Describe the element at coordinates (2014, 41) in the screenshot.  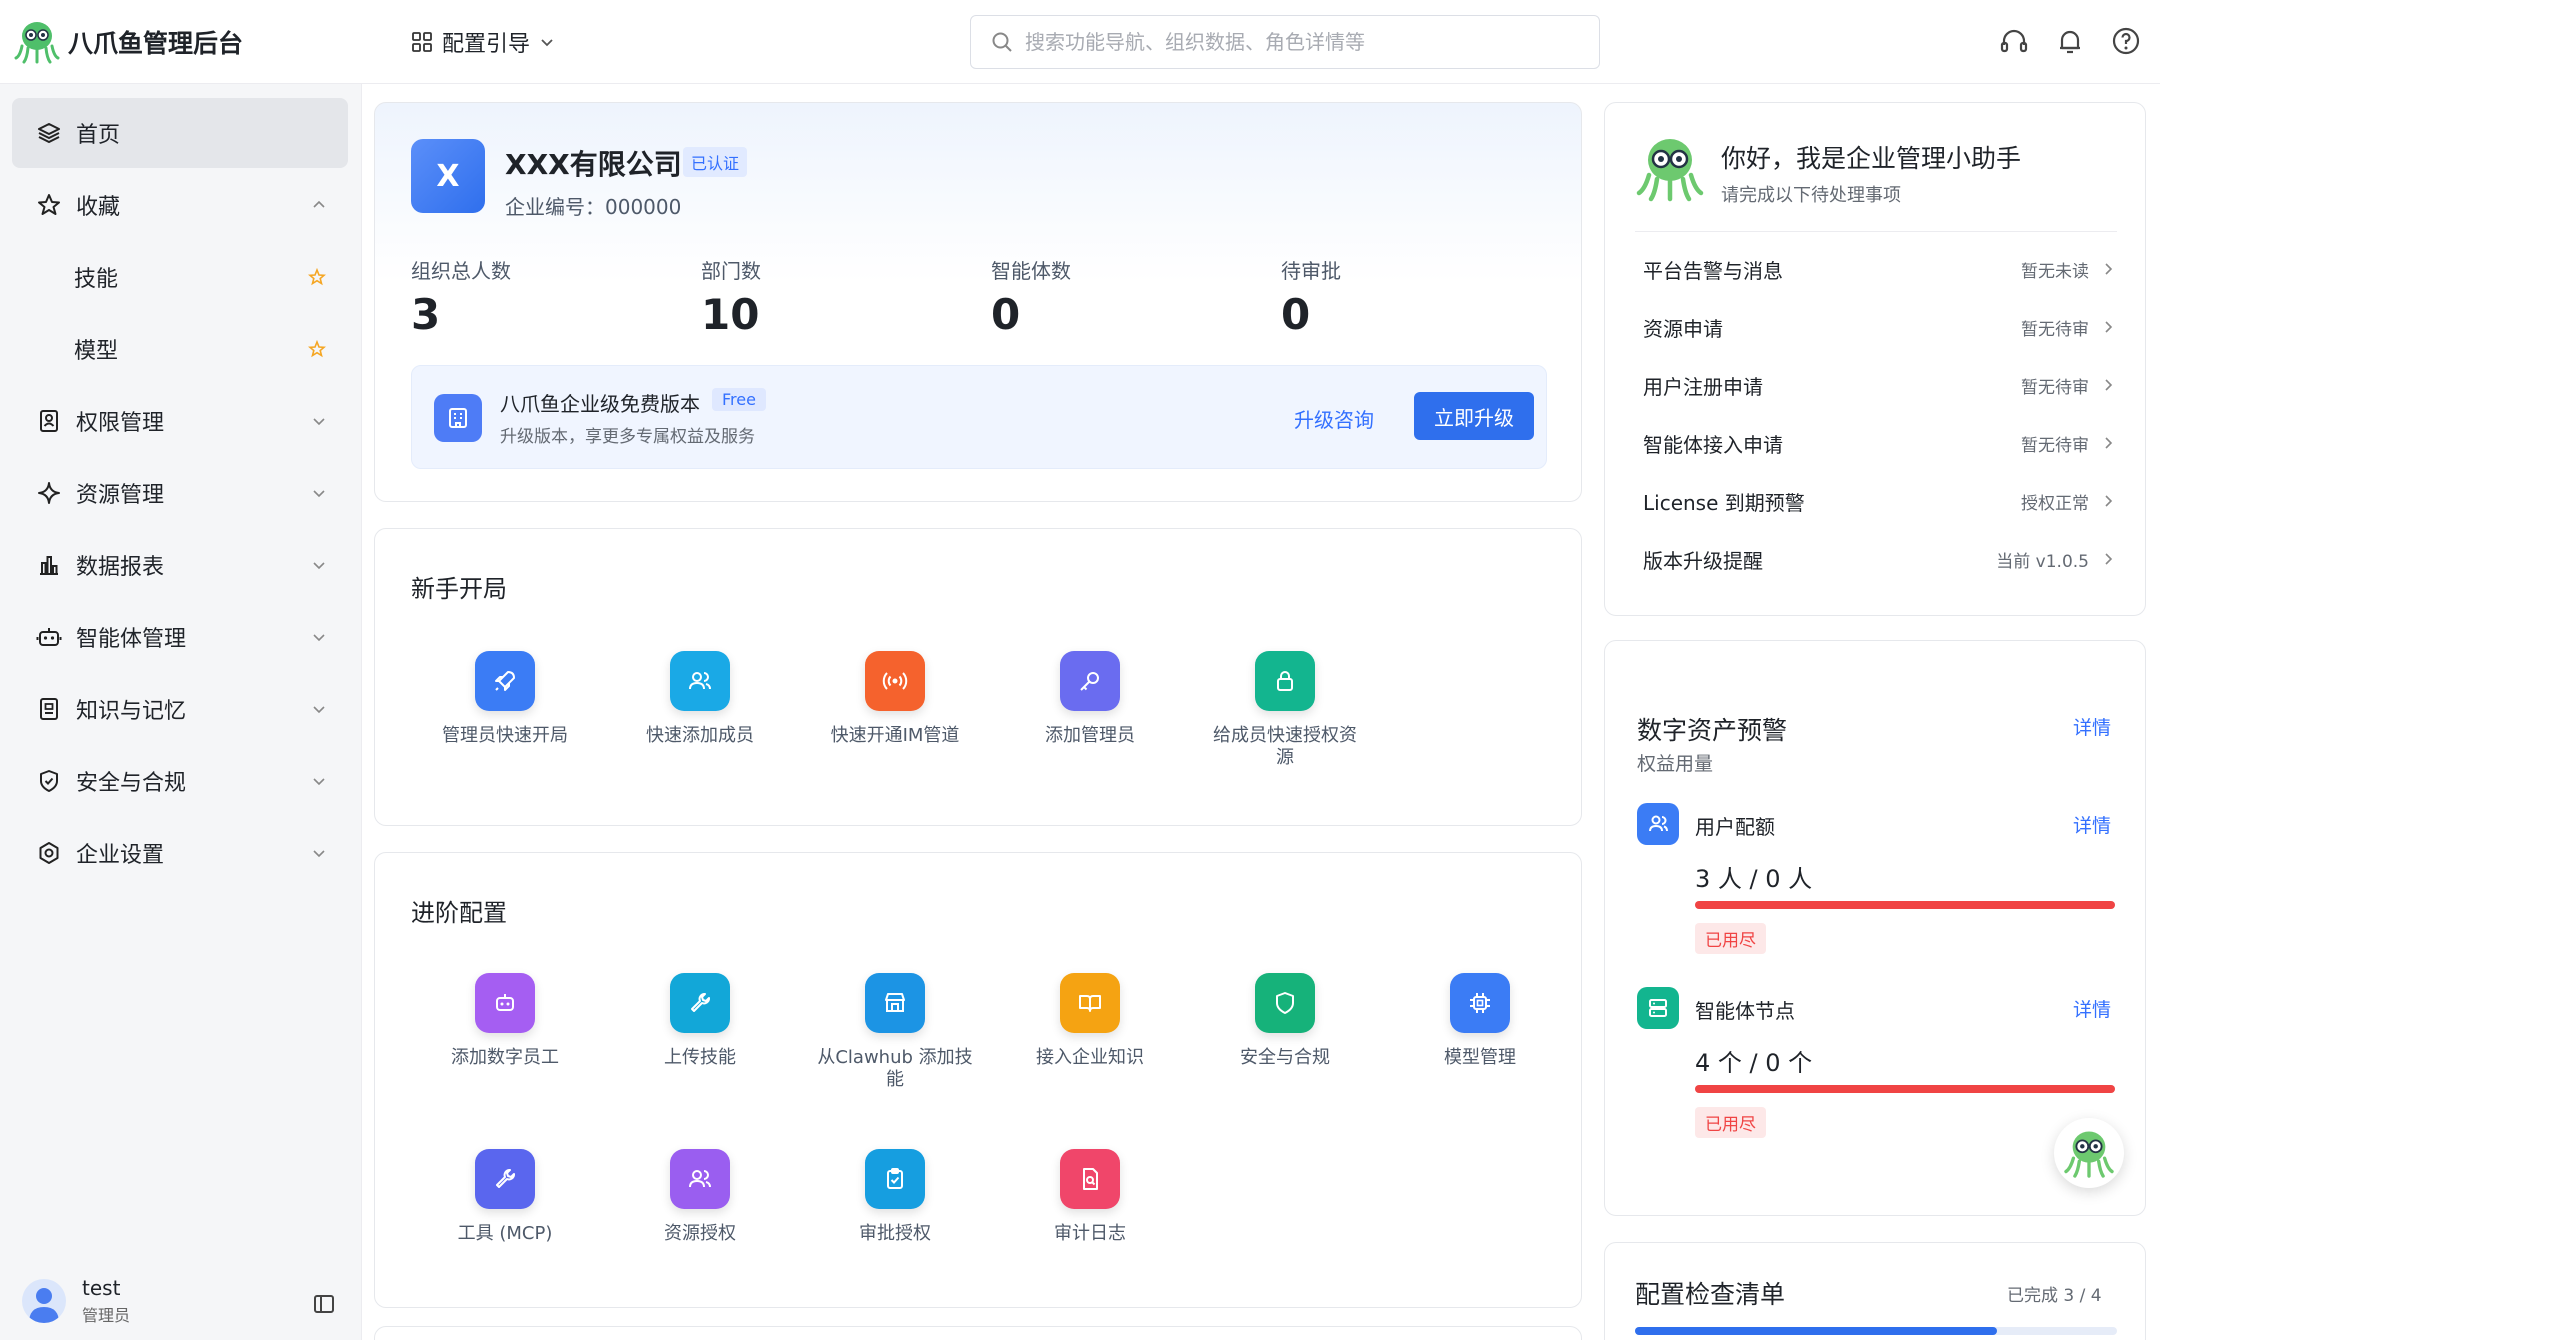
I see `headset-icon` at that location.